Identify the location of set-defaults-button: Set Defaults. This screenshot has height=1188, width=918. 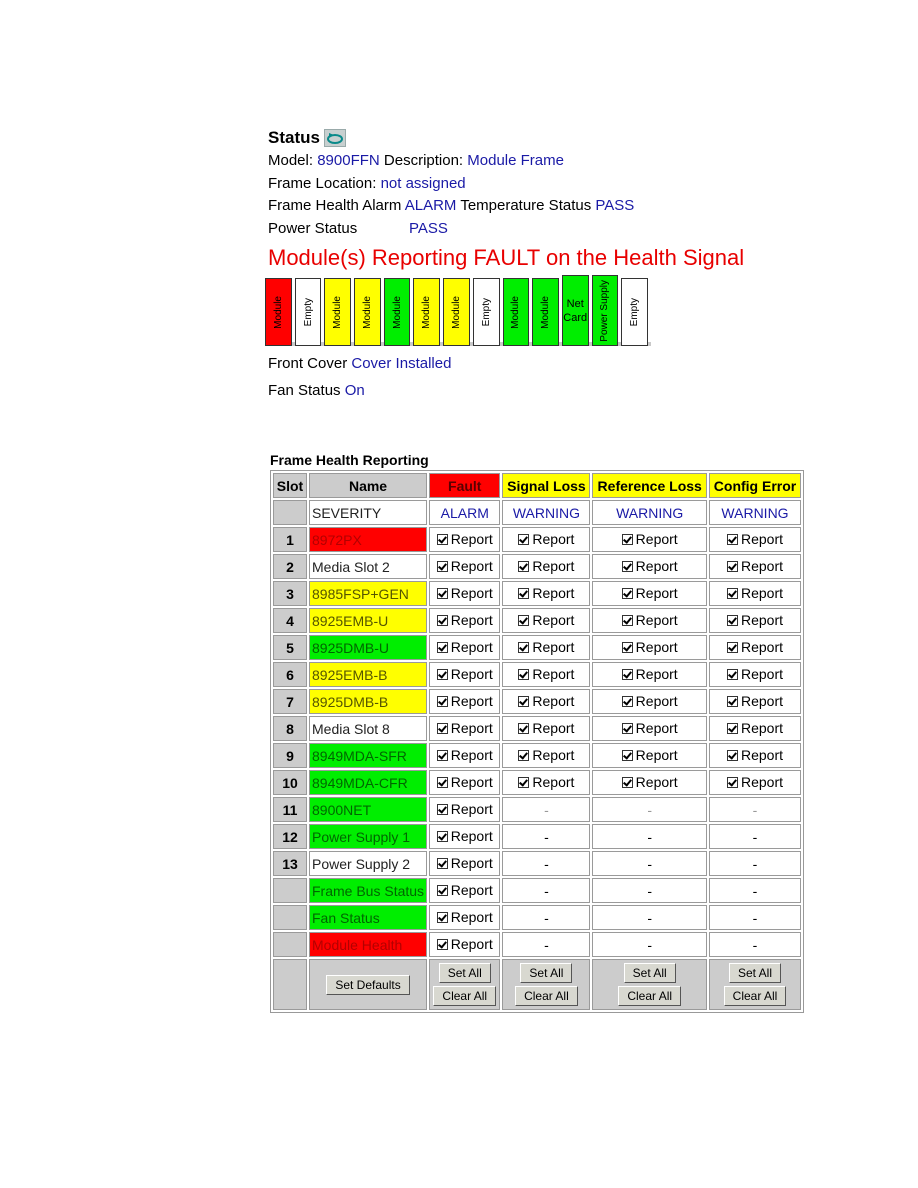
(368, 984).